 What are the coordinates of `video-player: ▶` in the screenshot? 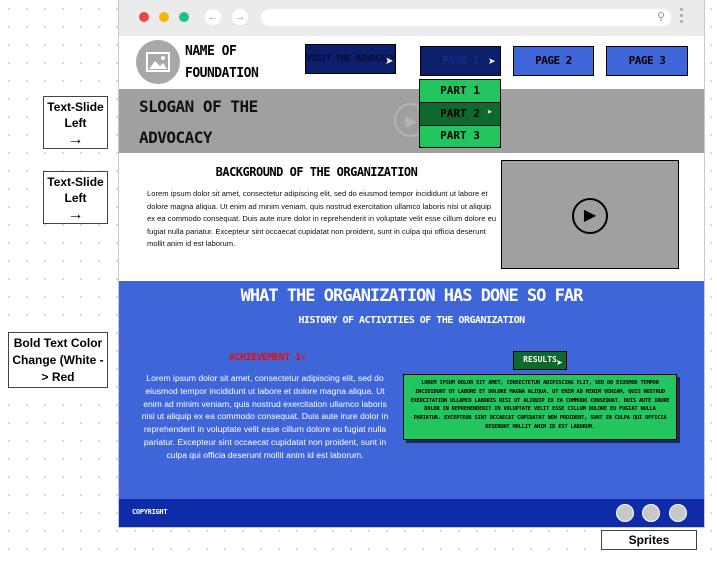 It's located at (590, 214).